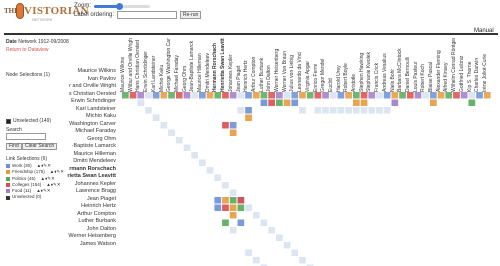 The image size is (500, 266). Describe the element at coordinates (215, 65) in the screenshot. I see `matrix-column-label: Hermann Rorschach` at that location.